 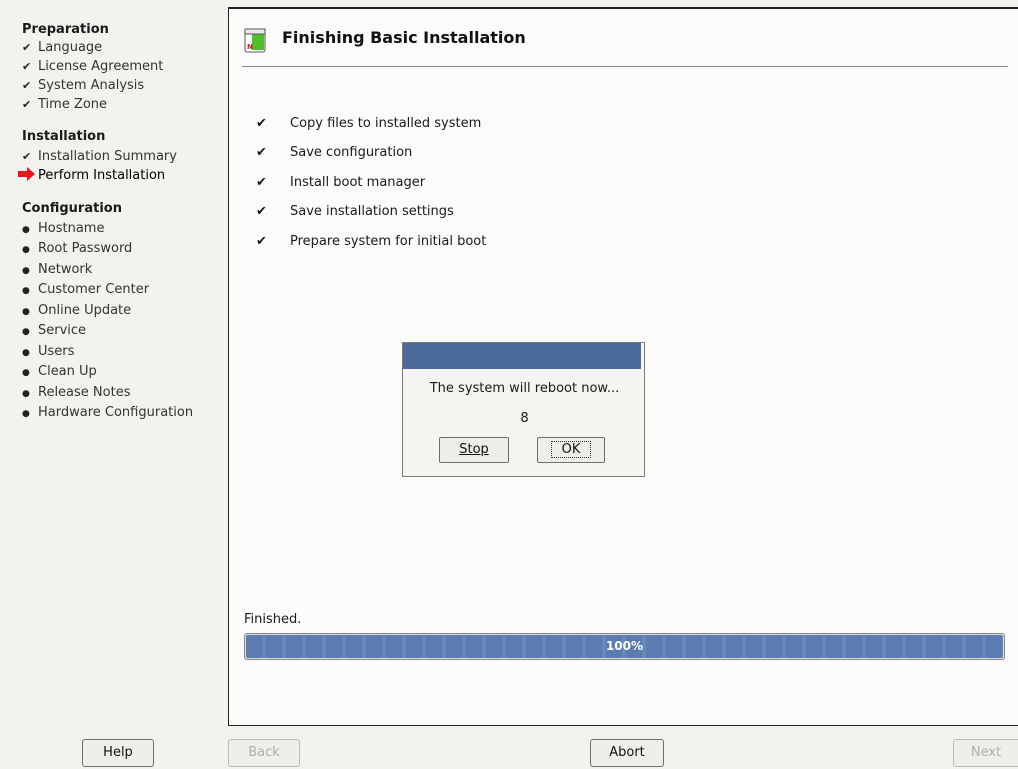 I want to click on step-root-password: ● Root Password, so click(x=77, y=249).